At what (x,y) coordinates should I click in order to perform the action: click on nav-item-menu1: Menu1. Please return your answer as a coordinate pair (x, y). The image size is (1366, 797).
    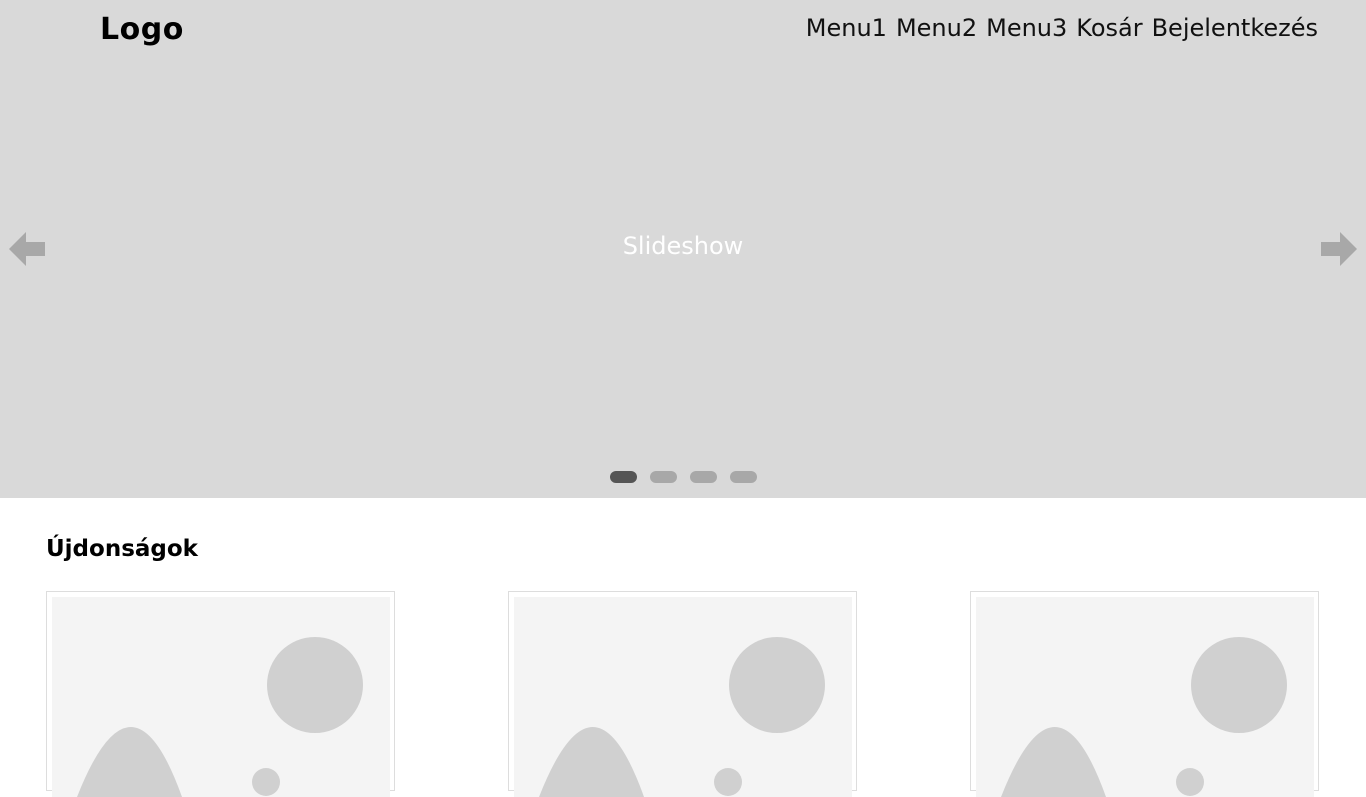
    Looking at the image, I should click on (846, 28).